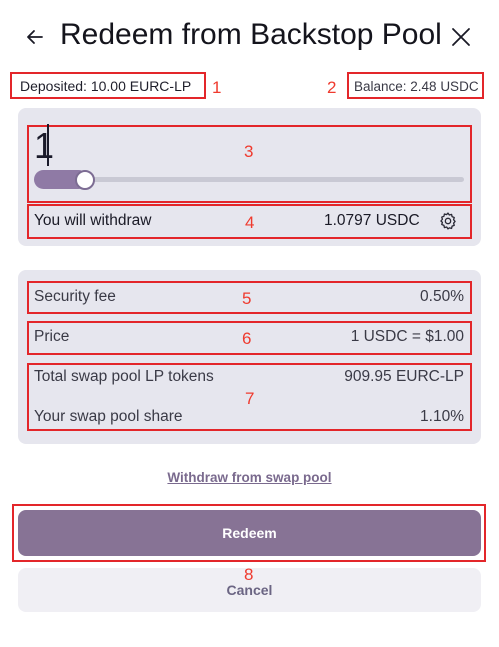 This screenshot has height=647, width=499. I want to click on amount-slider-thumb, so click(85, 180).